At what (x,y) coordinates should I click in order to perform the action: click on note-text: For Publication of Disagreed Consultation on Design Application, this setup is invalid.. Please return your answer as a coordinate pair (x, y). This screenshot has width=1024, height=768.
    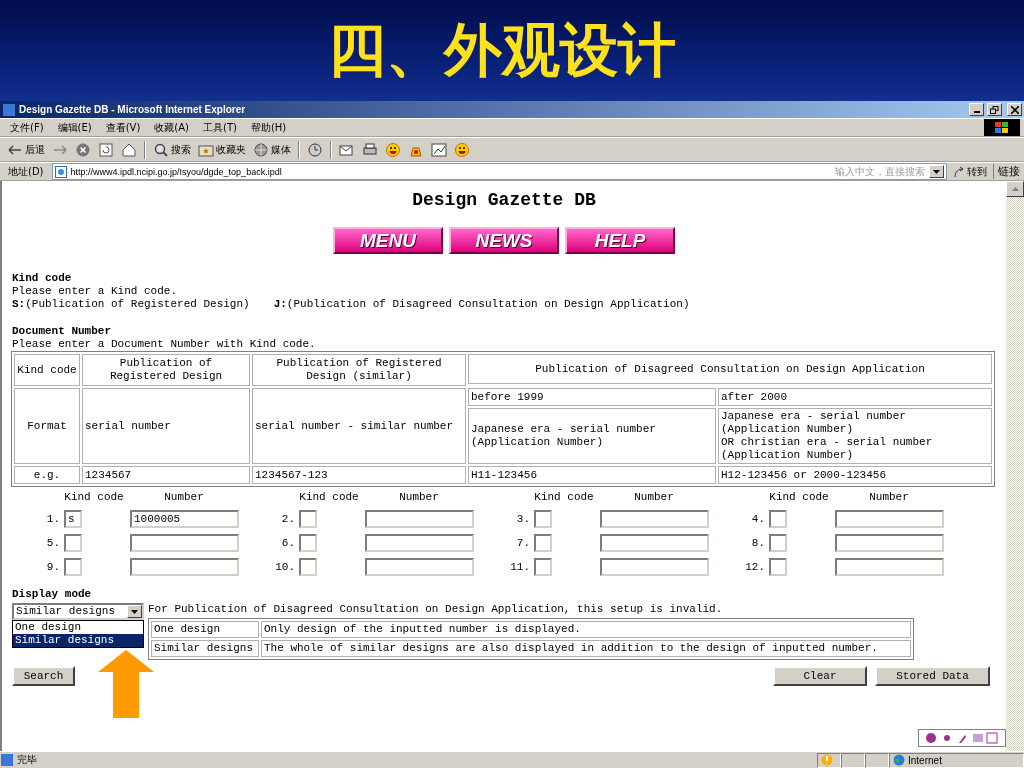
    Looking at the image, I should click on (436, 609).